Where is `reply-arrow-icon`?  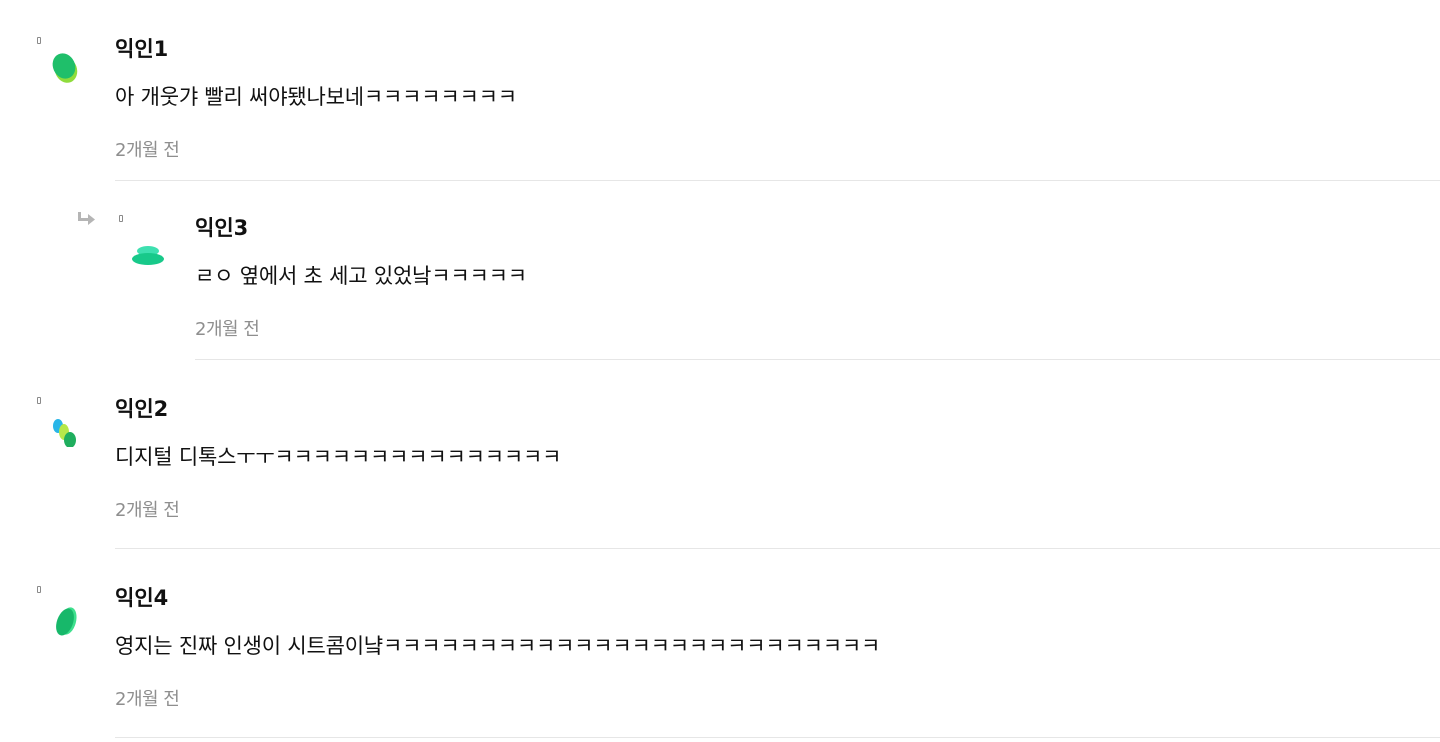
reply-arrow-icon is located at coordinates (86, 218).